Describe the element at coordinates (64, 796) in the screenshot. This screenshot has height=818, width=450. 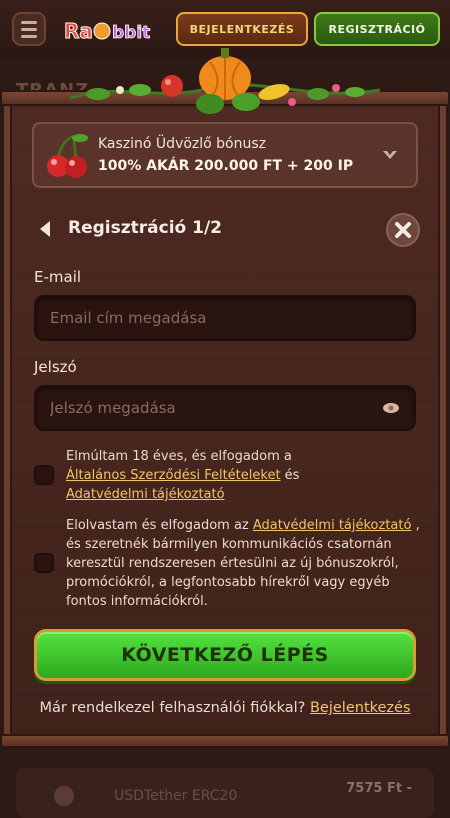
I see `coin-icon` at that location.